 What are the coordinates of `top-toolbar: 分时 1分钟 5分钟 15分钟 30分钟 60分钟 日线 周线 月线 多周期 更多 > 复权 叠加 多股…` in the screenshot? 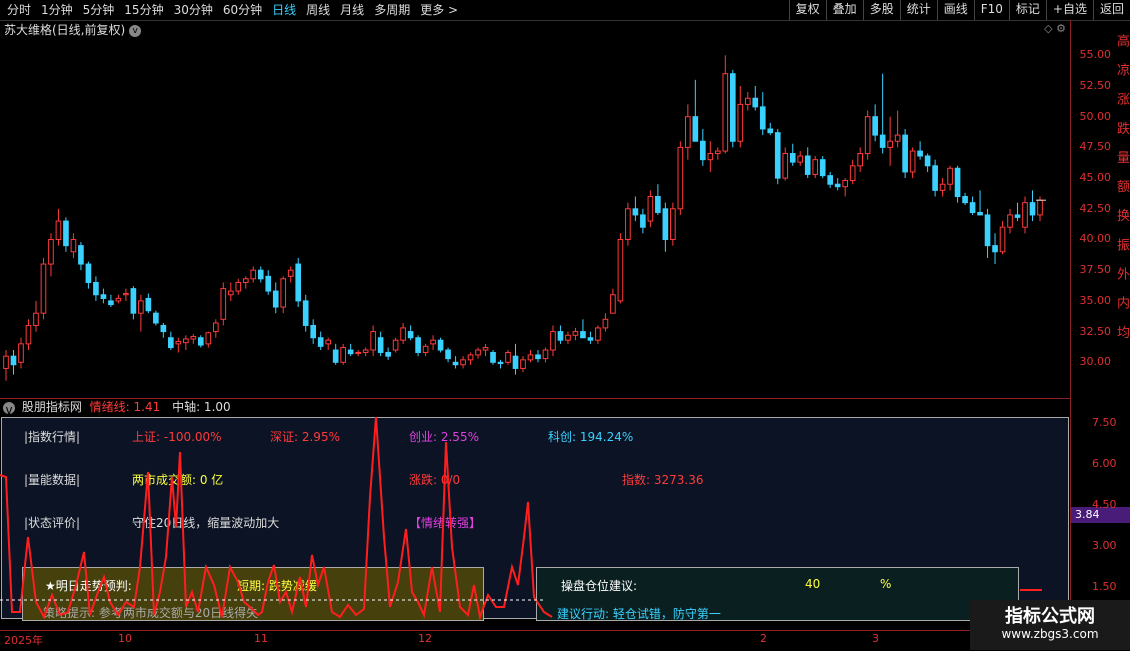 It's located at (565, 10).